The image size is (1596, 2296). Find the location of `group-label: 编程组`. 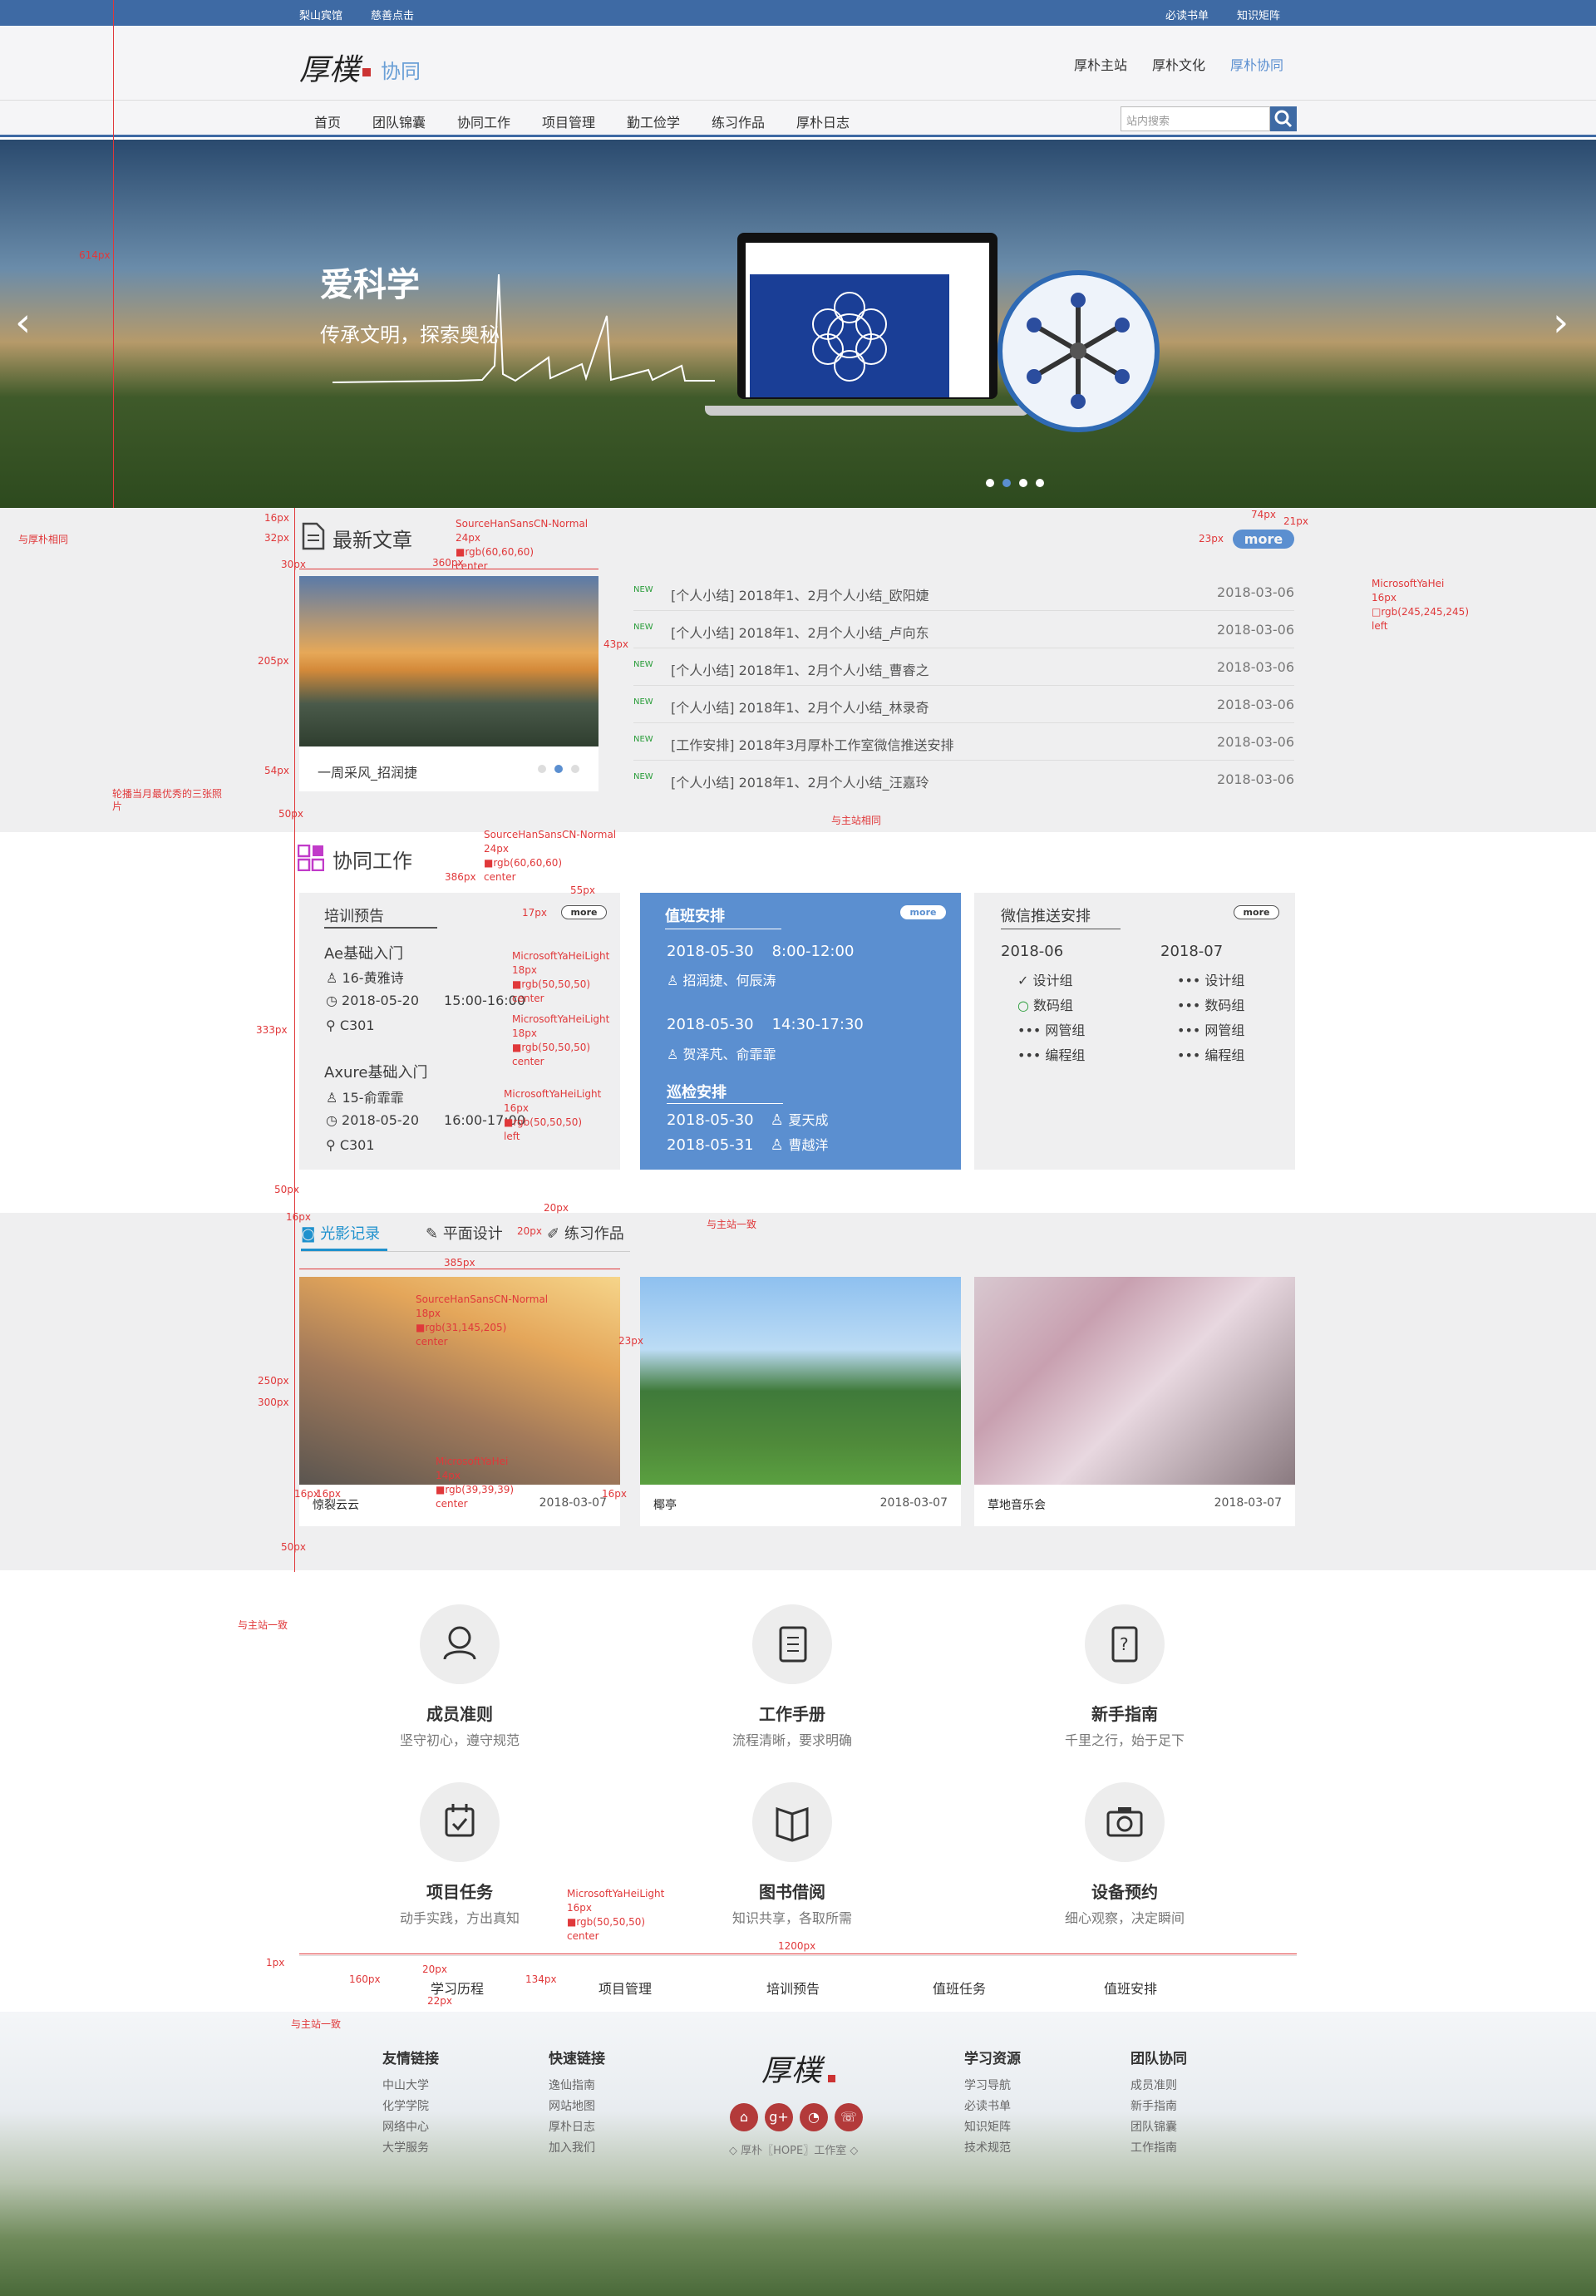

group-label: 编程组 is located at coordinates (1065, 1055).